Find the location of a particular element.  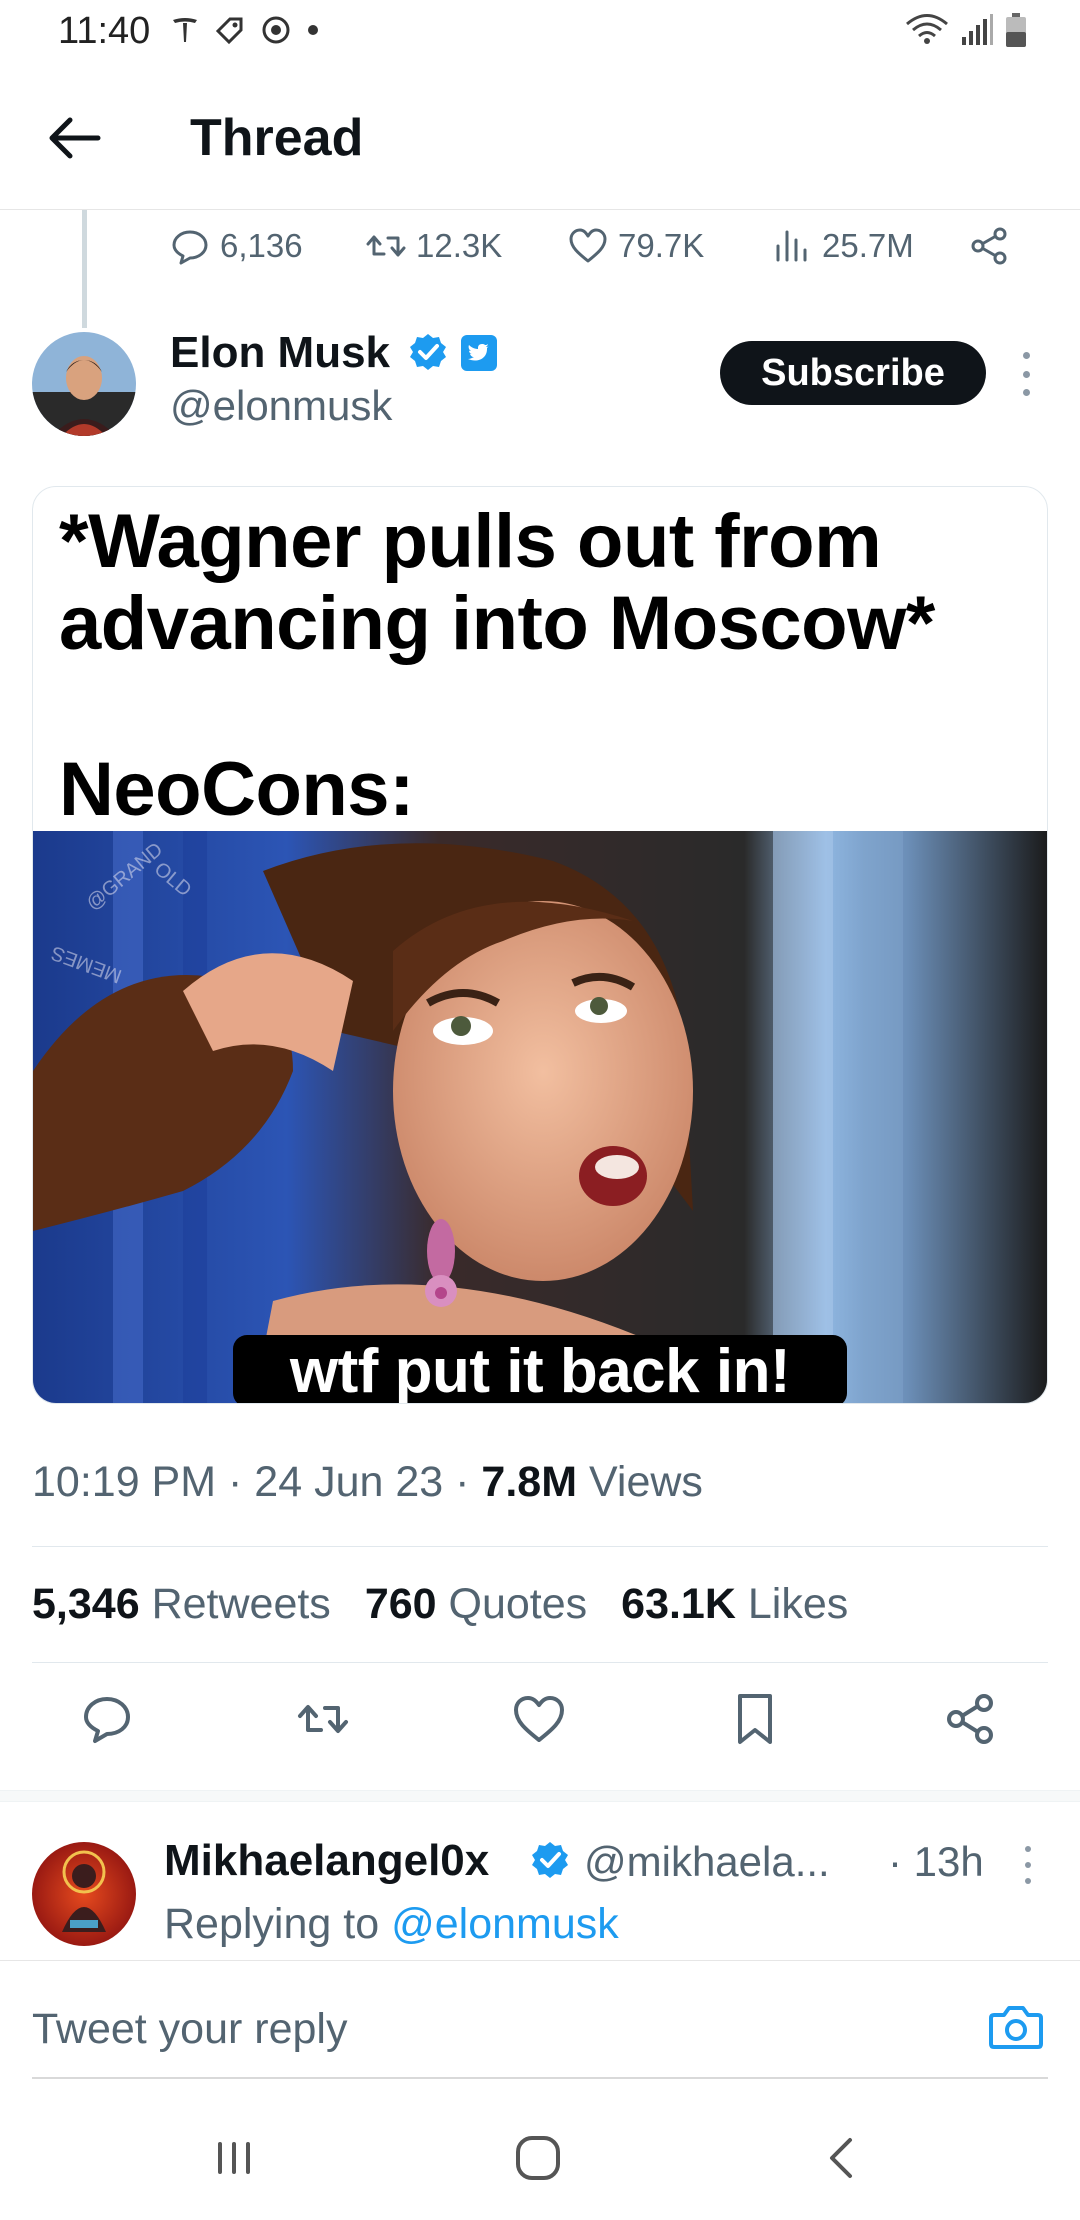

meme-text-line-3: NeoCons: is located at coordinates (236, 789).